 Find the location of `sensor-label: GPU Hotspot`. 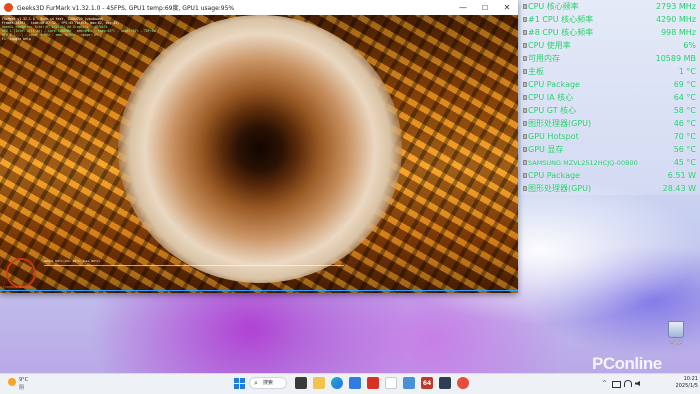

sensor-label: GPU Hotspot is located at coordinates (553, 136).